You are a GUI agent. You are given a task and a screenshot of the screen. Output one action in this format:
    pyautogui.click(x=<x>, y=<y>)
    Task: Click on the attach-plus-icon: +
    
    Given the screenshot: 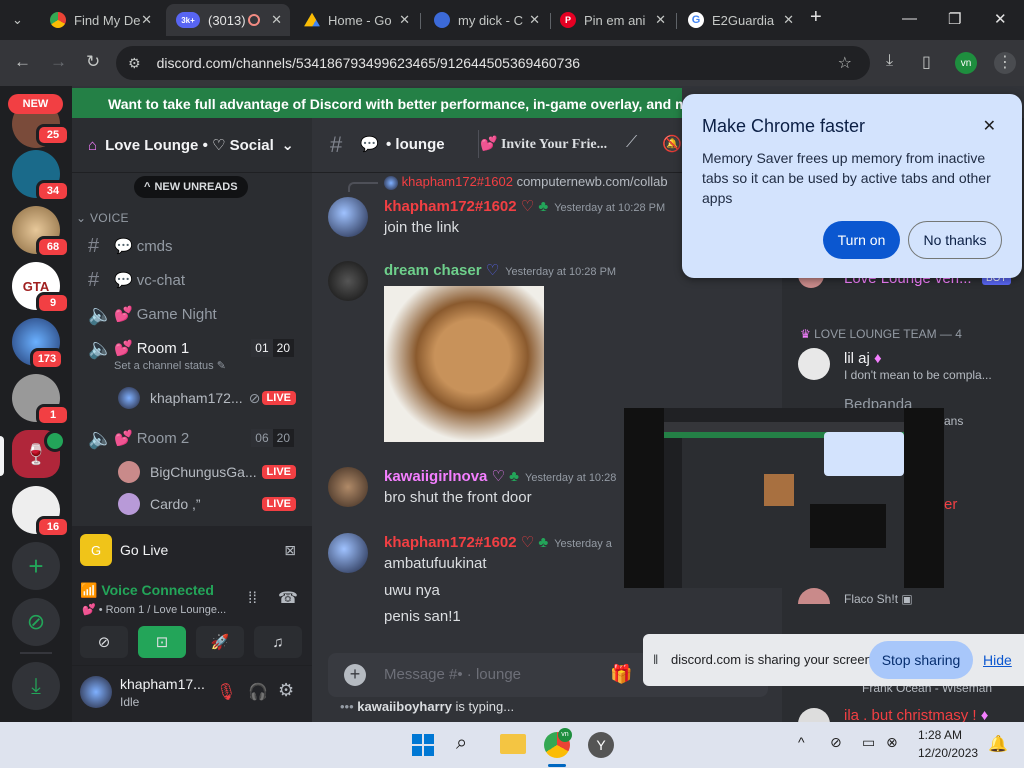 What is the action you would take?
    pyautogui.click(x=355, y=675)
    